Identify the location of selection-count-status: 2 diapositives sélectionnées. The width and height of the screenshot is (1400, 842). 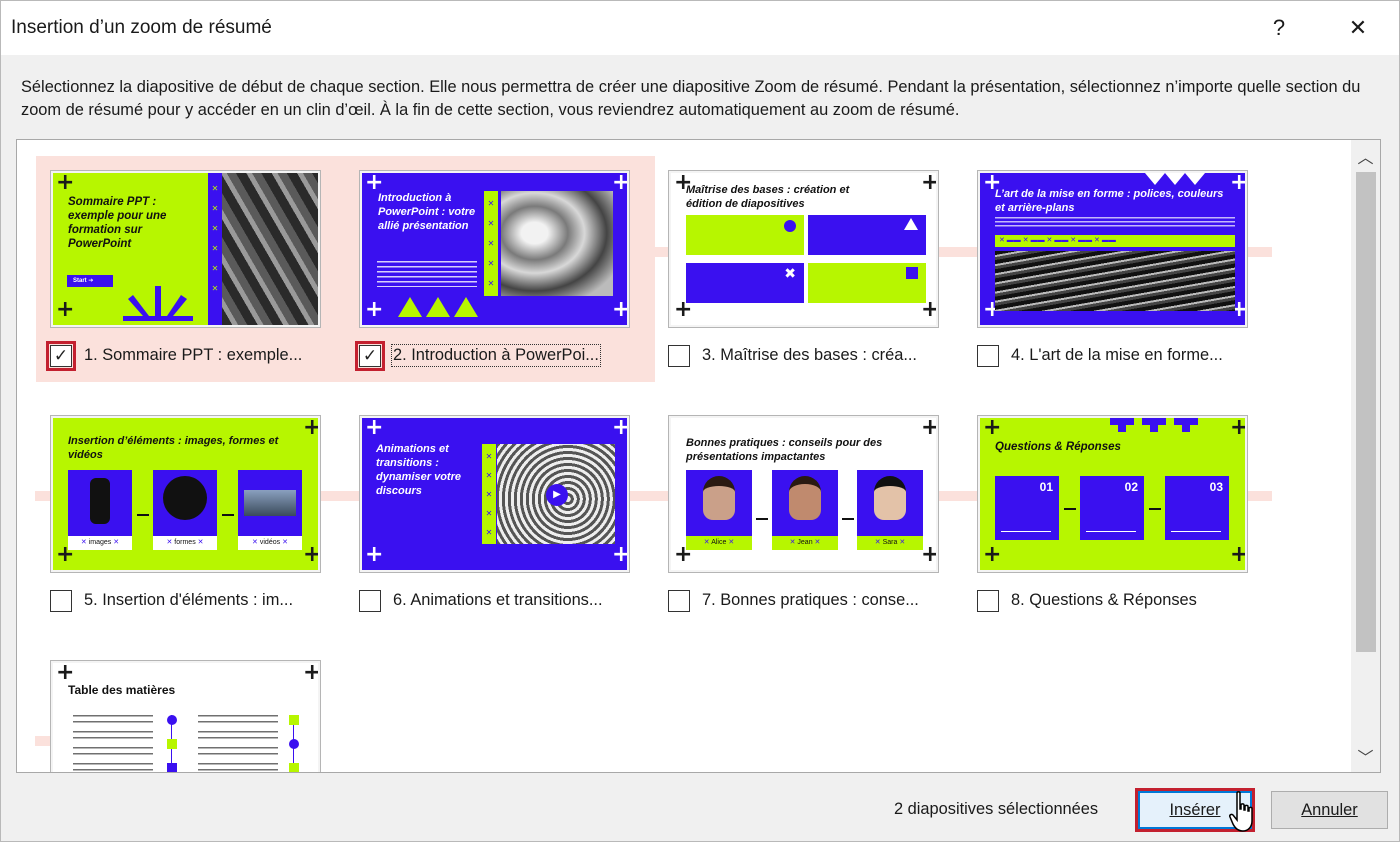
(996, 809).